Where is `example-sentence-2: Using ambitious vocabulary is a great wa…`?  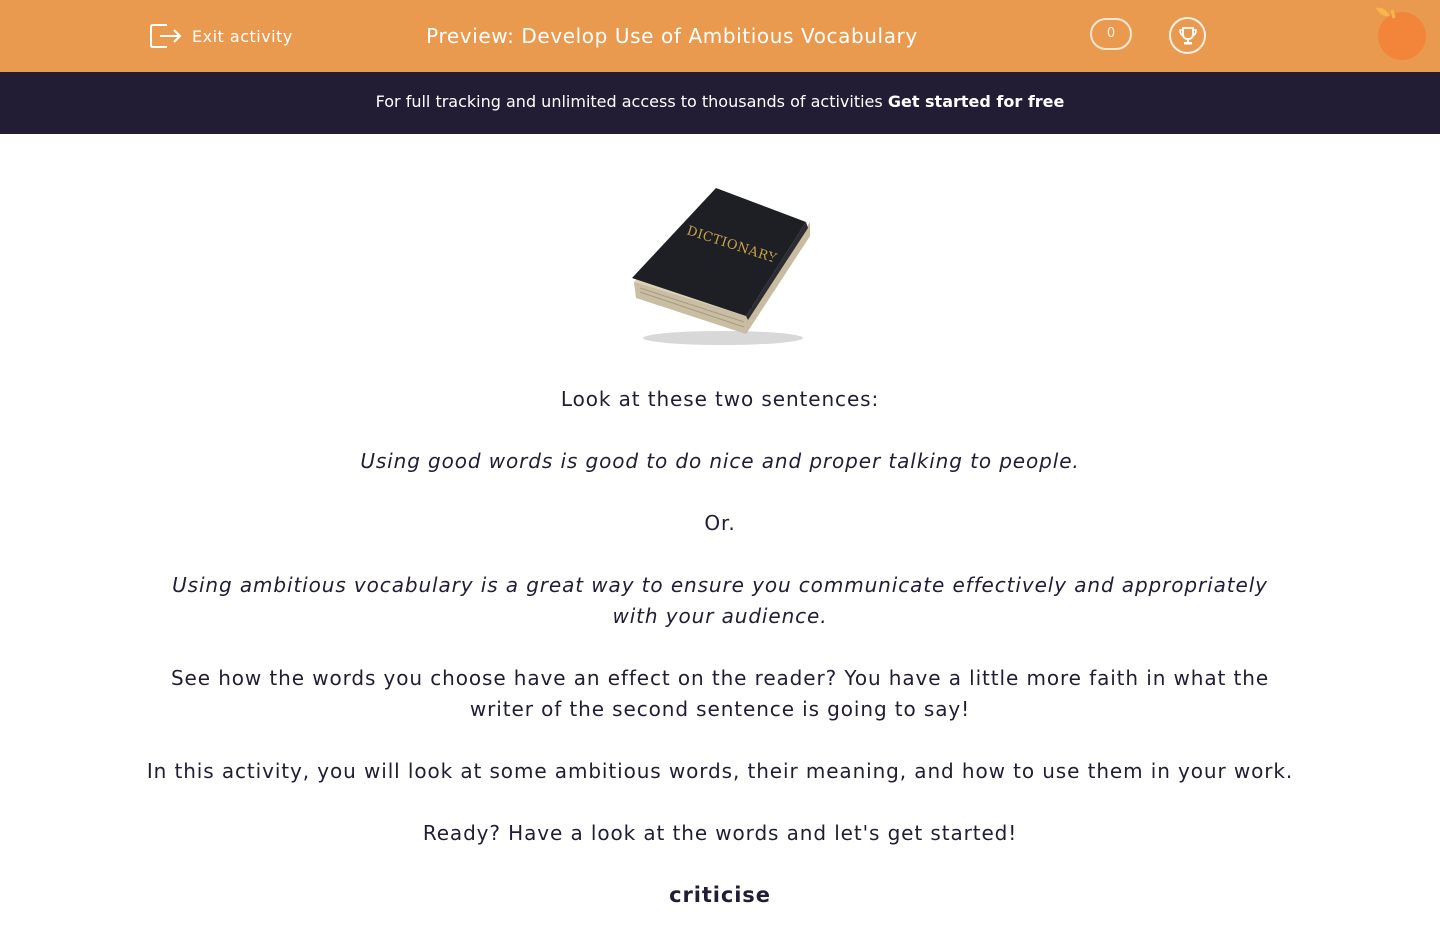
example-sentence-2: Using ambitious vocabulary is a great wa… is located at coordinates (720, 600).